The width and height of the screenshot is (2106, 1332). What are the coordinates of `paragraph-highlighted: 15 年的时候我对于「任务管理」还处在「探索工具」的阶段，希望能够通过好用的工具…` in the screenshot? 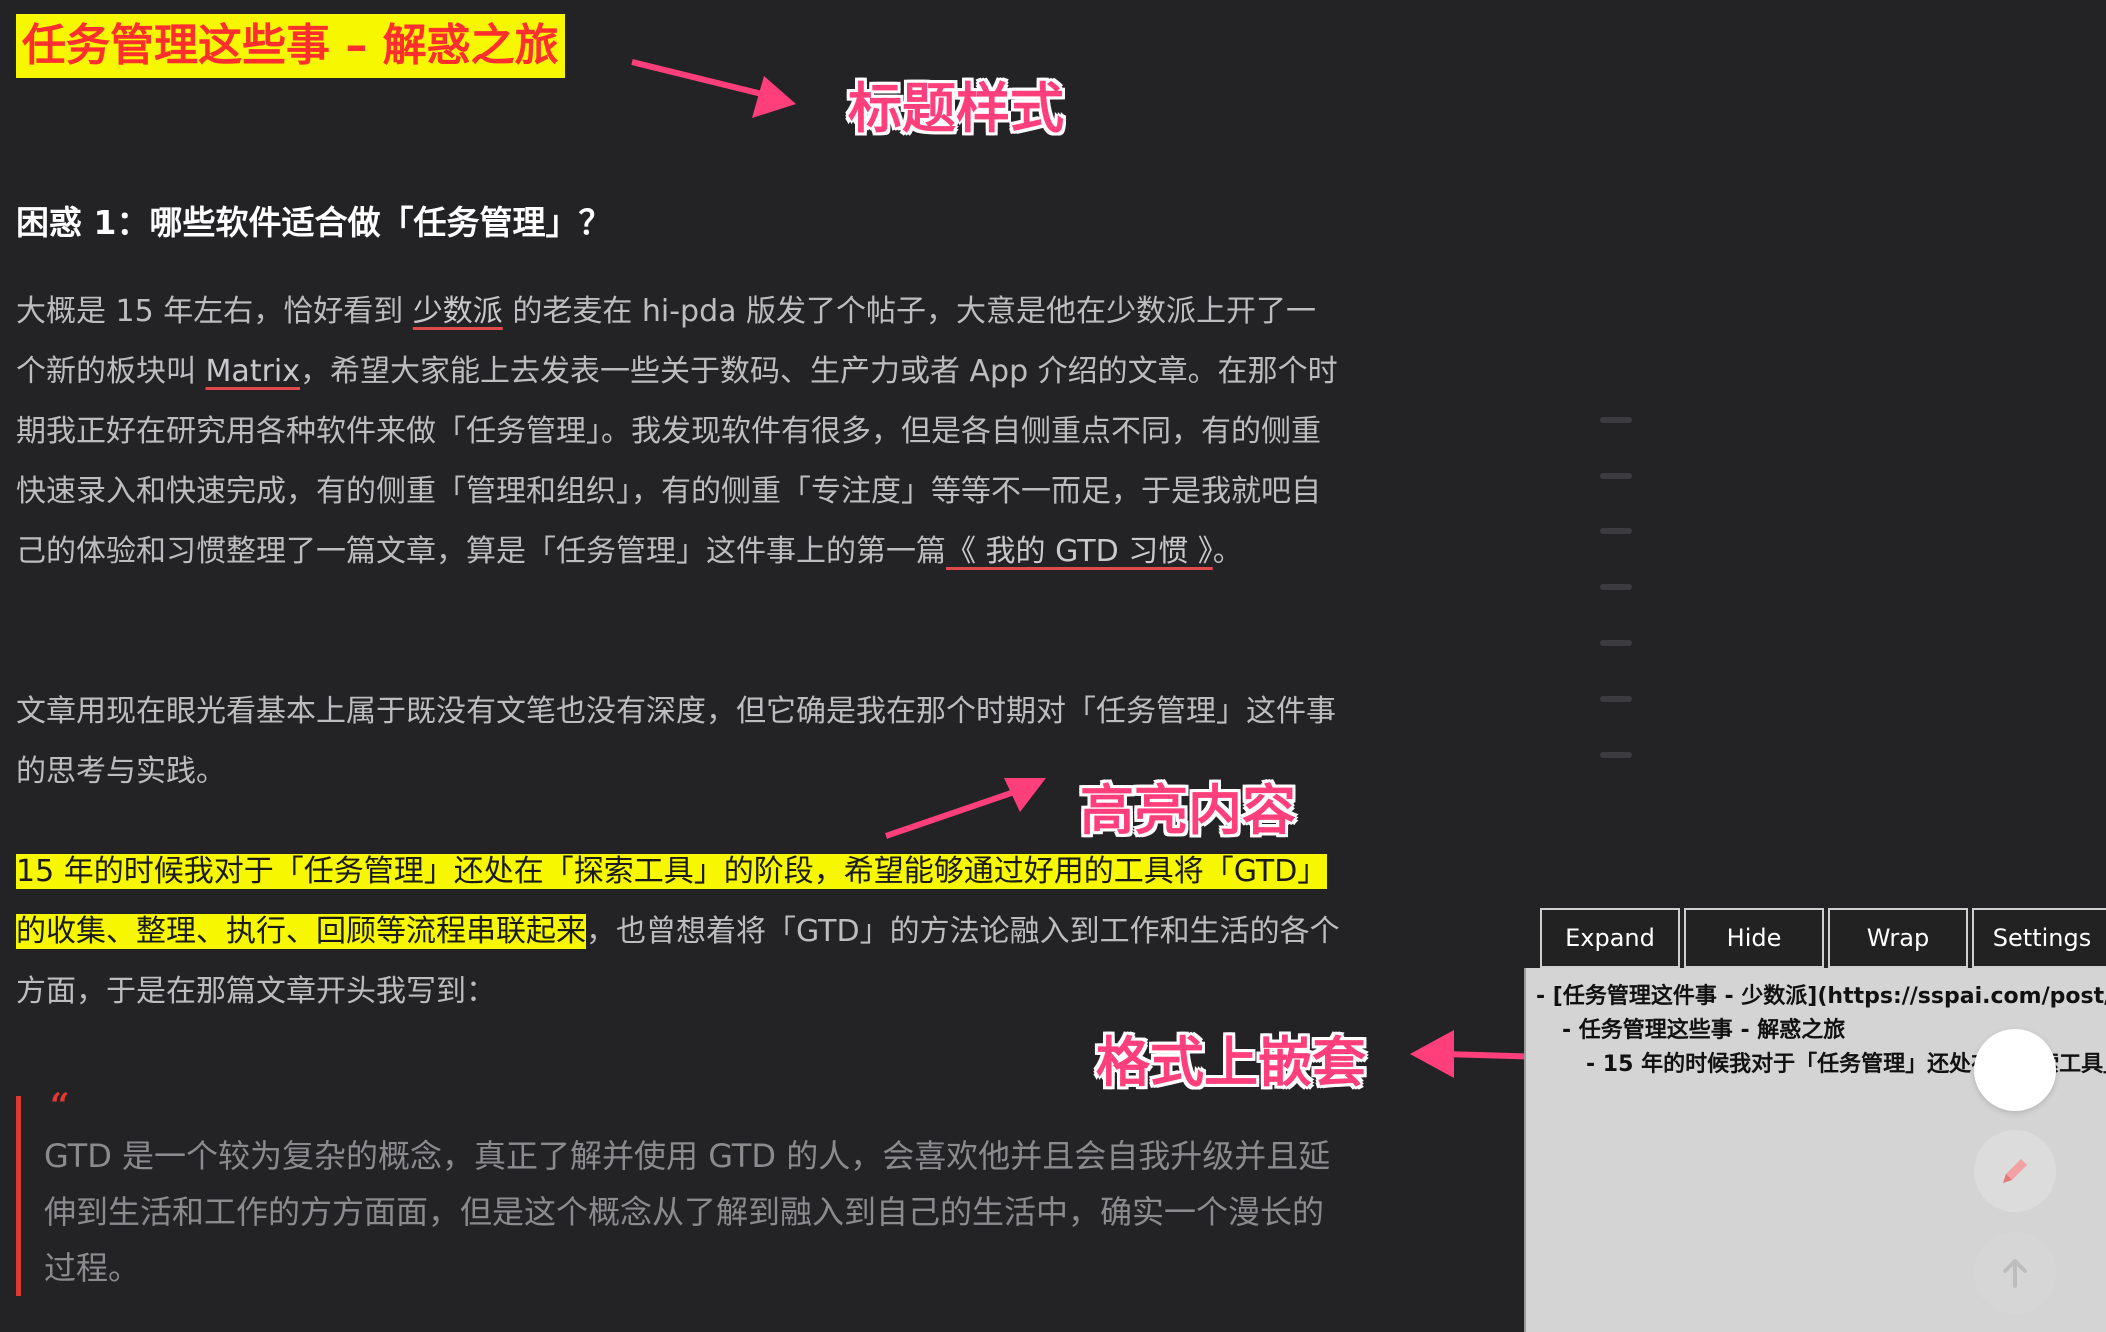 It's located at (678, 931).